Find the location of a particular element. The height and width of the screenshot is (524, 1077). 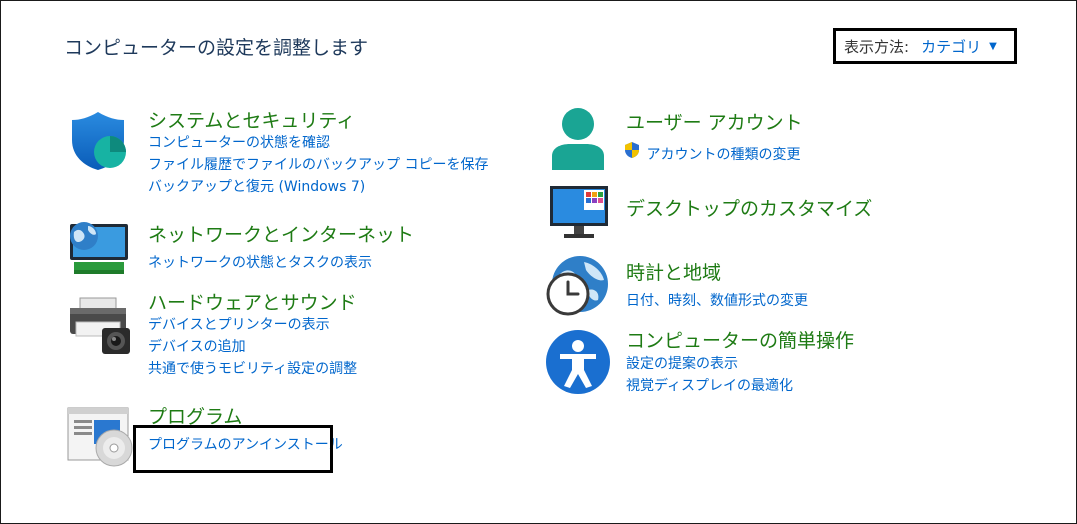

shield-icon is located at coordinates (98, 142).